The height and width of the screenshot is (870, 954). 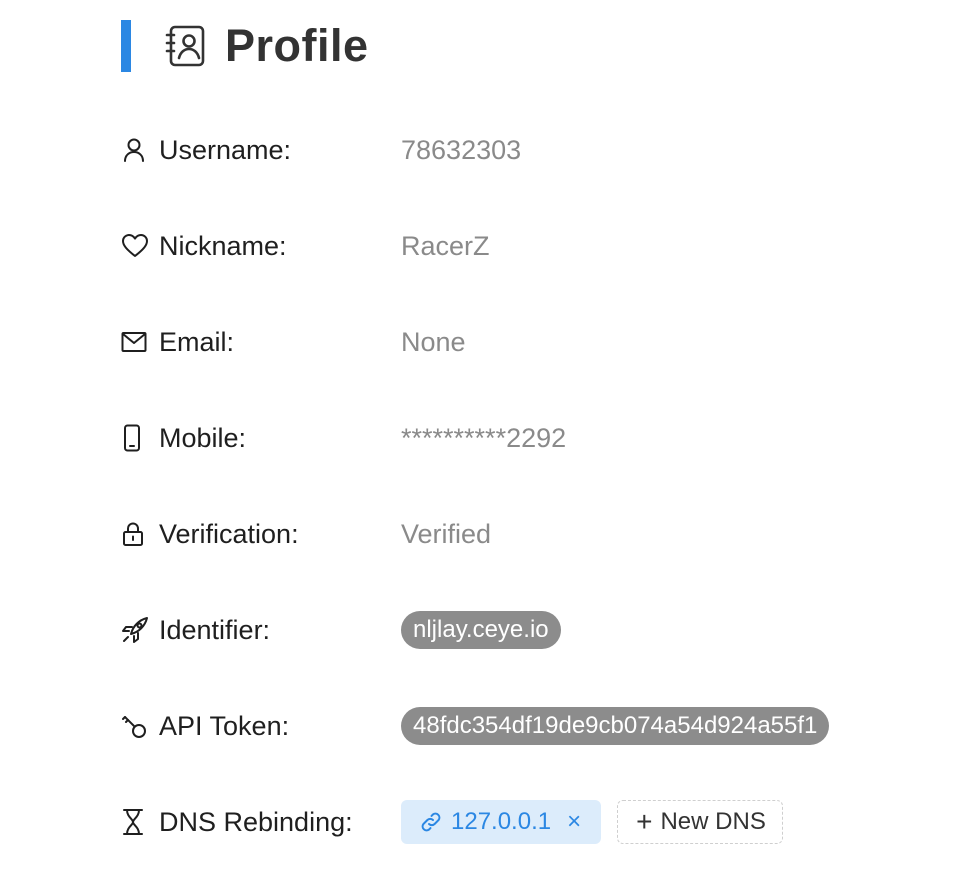 I want to click on nickname-value: RacerZ, so click(x=445, y=245).